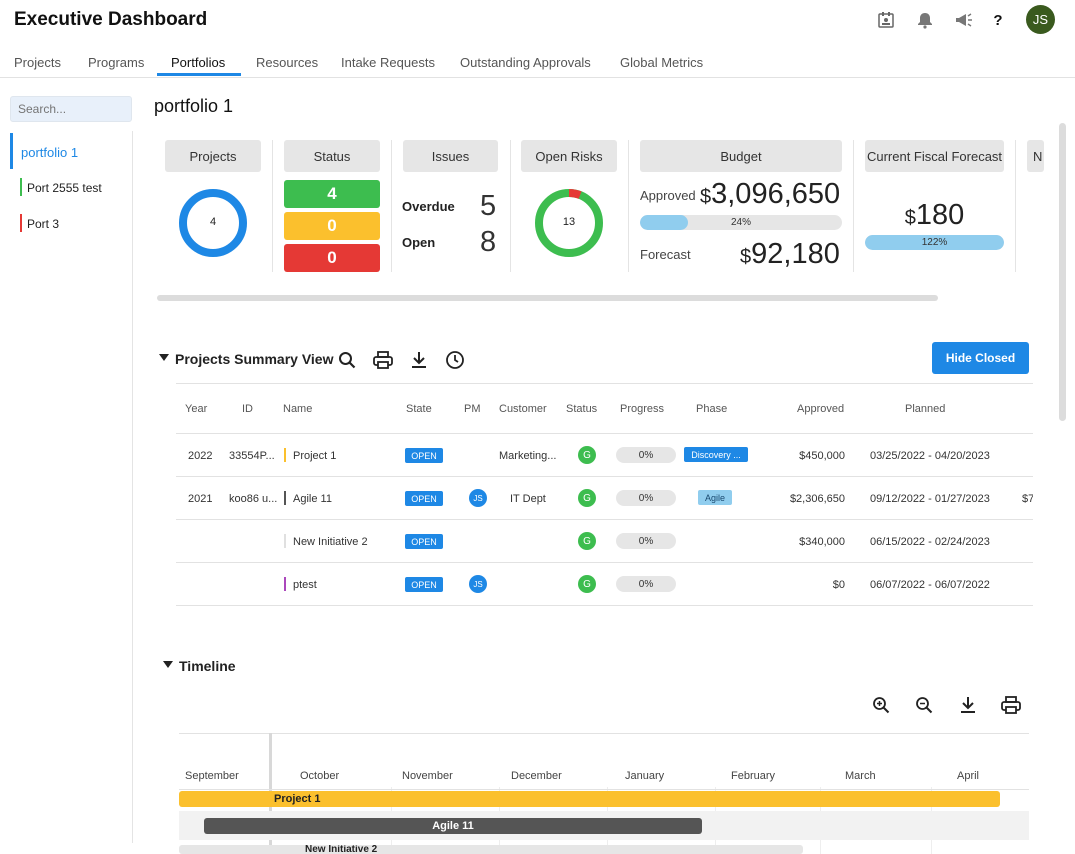 The width and height of the screenshot is (1075, 854). I want to click on timeline-header-border, so click(604, 789).